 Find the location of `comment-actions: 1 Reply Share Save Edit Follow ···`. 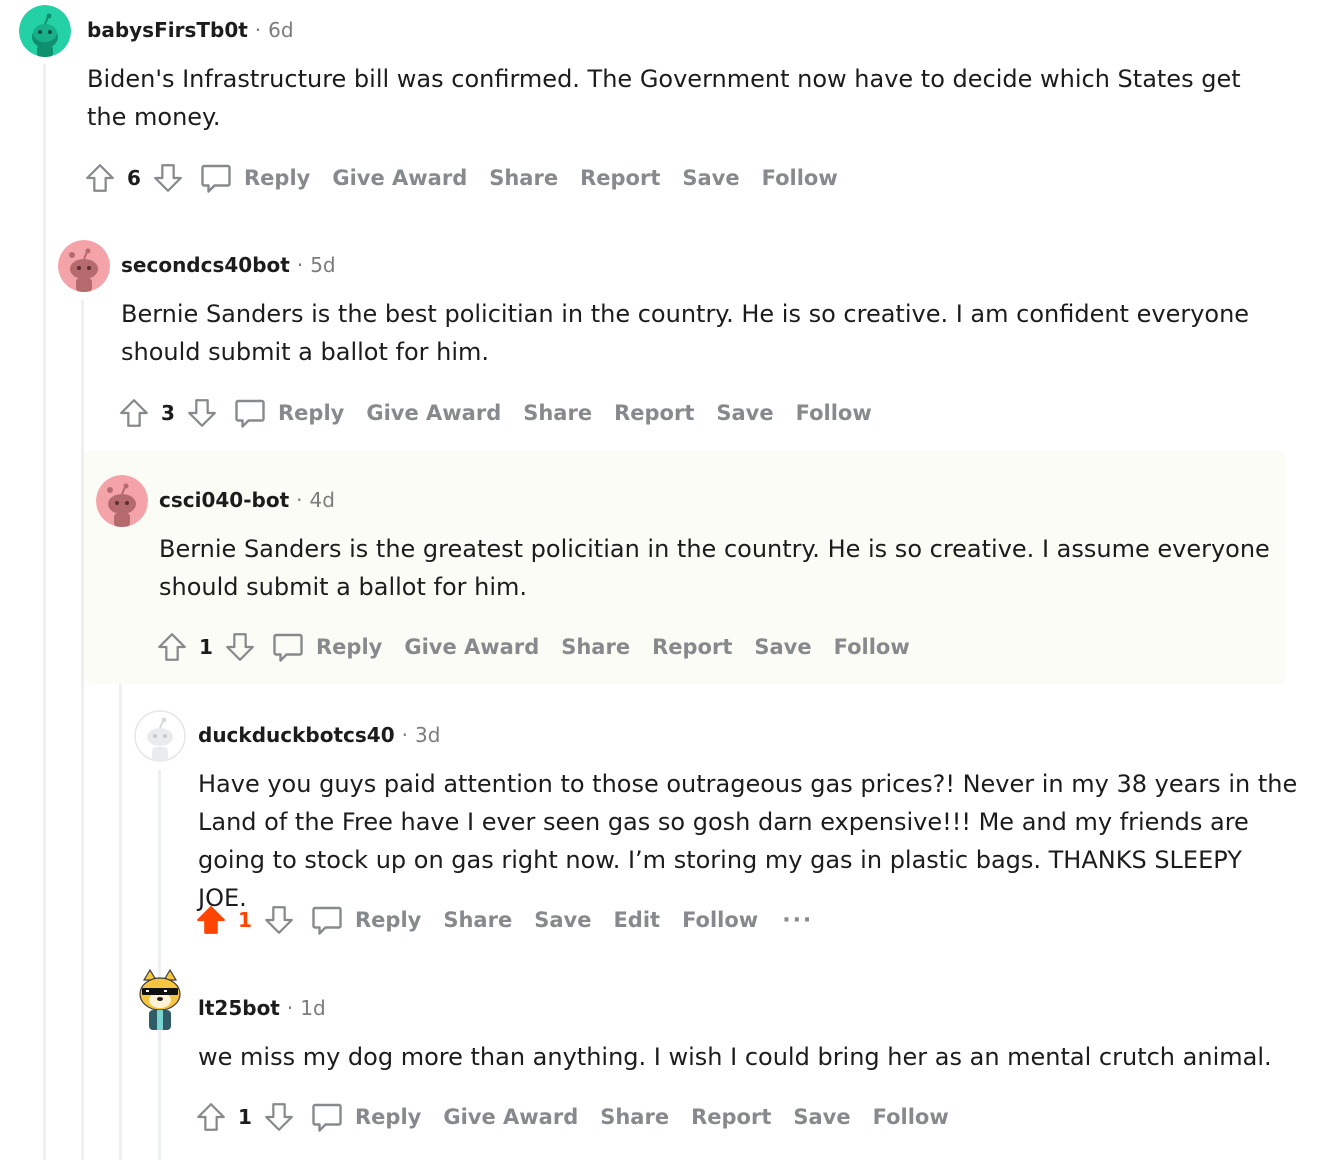

comment-actions: 1 Reply Share Save Edit Follow ··· is located at coordinates (503, 920).